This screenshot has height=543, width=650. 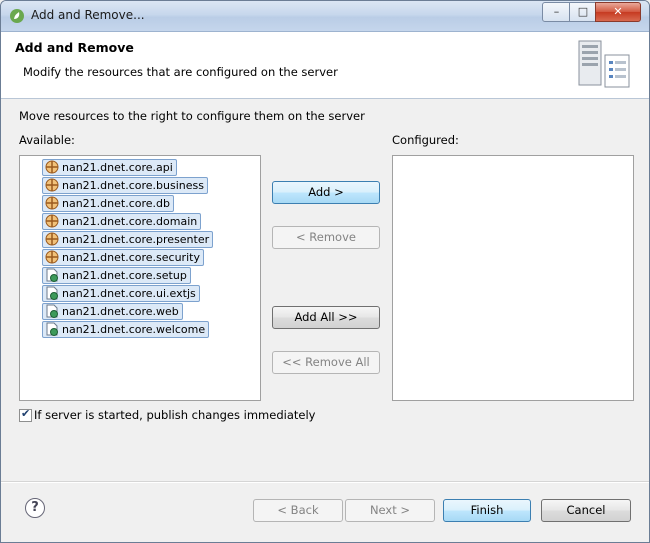 I want to click on list-item-label: nan21.dnet.core.welcome, so click(x=134, y=329).